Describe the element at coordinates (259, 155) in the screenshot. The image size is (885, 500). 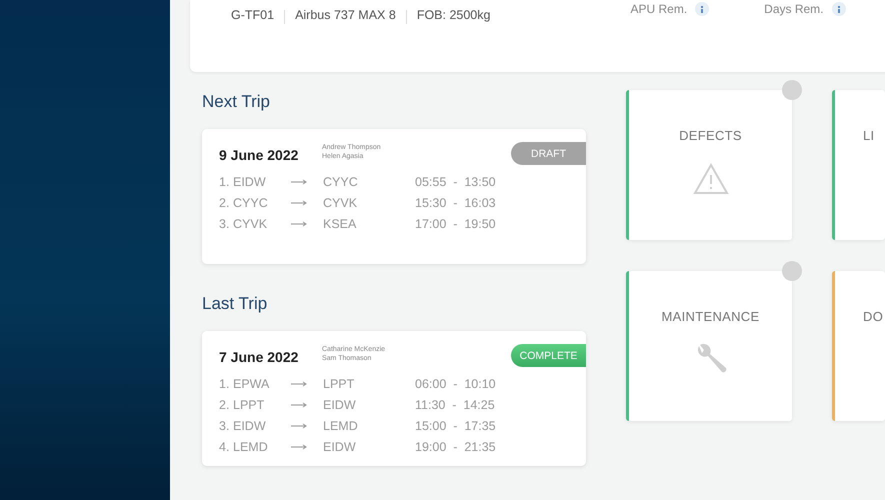
I see `trip-date: 9 June 2022` at that location.